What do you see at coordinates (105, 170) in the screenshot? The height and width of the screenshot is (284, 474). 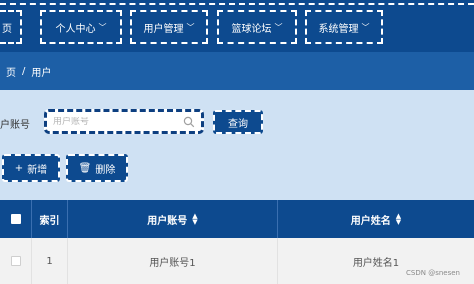 I see `delete-button-label: 删除` at bounding box center [105, 170].